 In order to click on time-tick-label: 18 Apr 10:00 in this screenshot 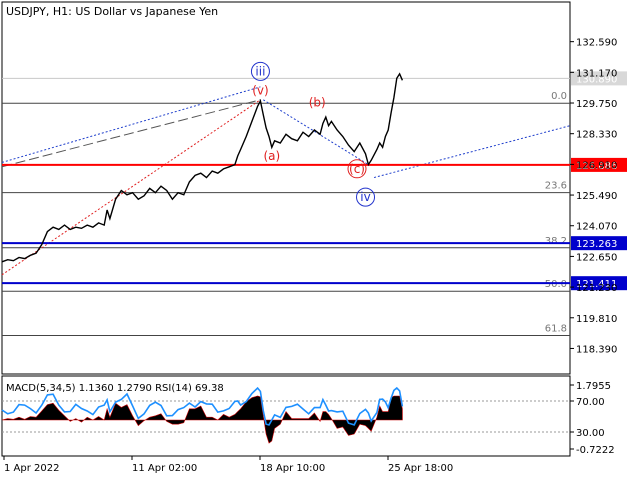, I will do `click(292, 468)`.